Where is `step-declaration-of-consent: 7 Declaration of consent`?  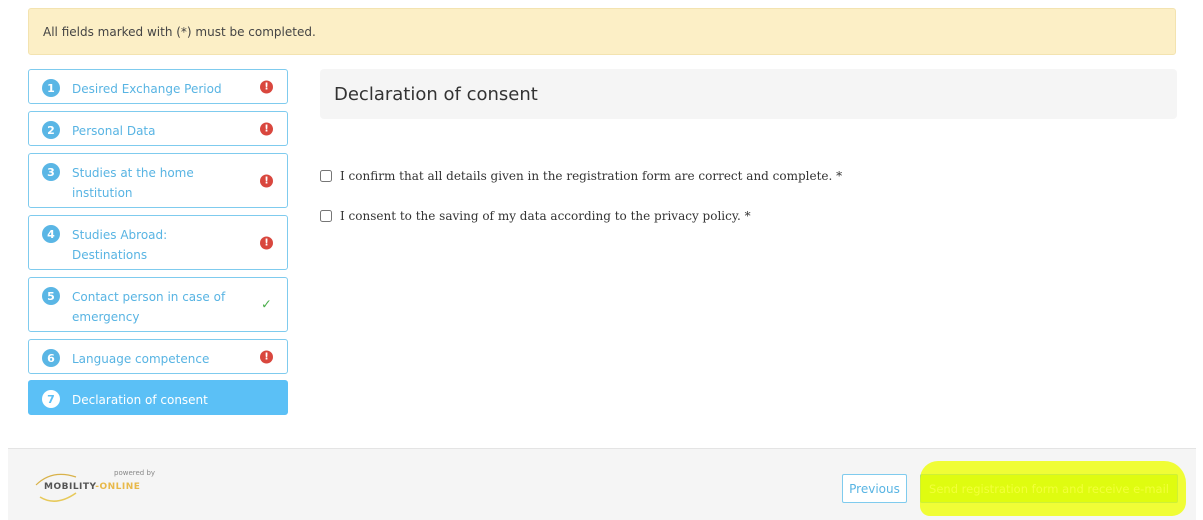
step-declaration-of-consent: 7 Declaration of consent is located at coordinates (158, 397).